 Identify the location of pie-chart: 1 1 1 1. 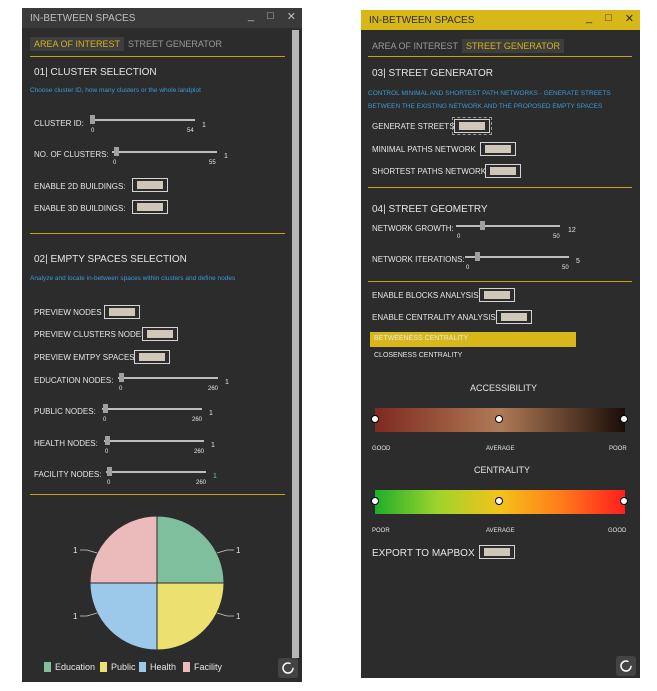
(157, 583).